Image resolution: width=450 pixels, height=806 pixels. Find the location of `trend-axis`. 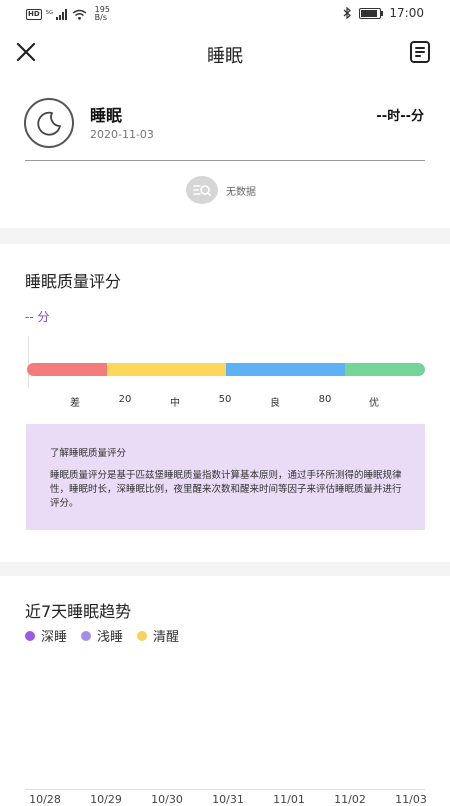

trend-axis is located at coordinates (225, 789).